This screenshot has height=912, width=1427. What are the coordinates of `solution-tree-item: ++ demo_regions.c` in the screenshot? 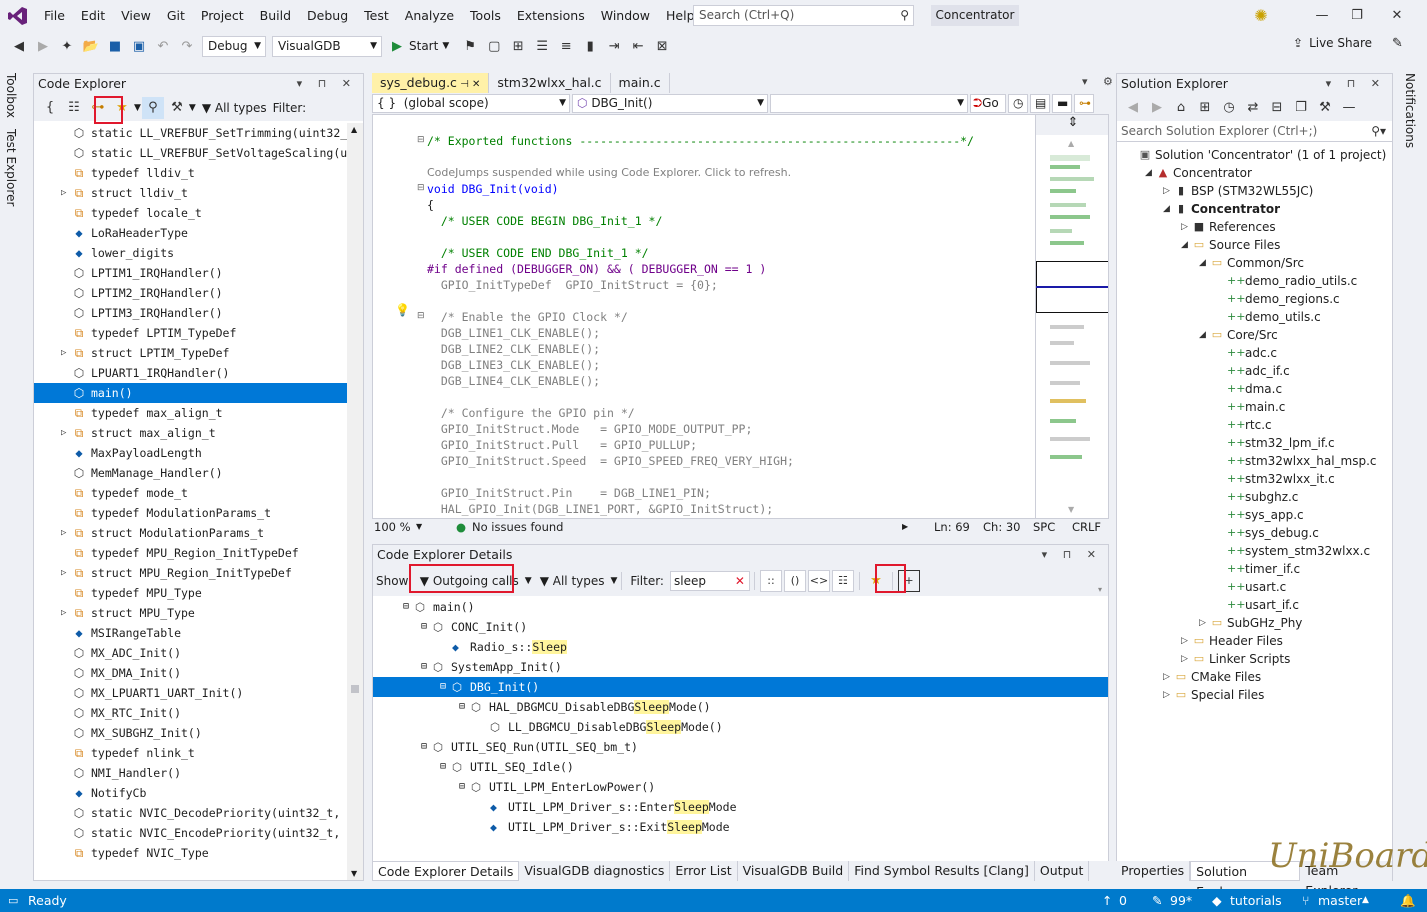 It's located at (1254, 299).